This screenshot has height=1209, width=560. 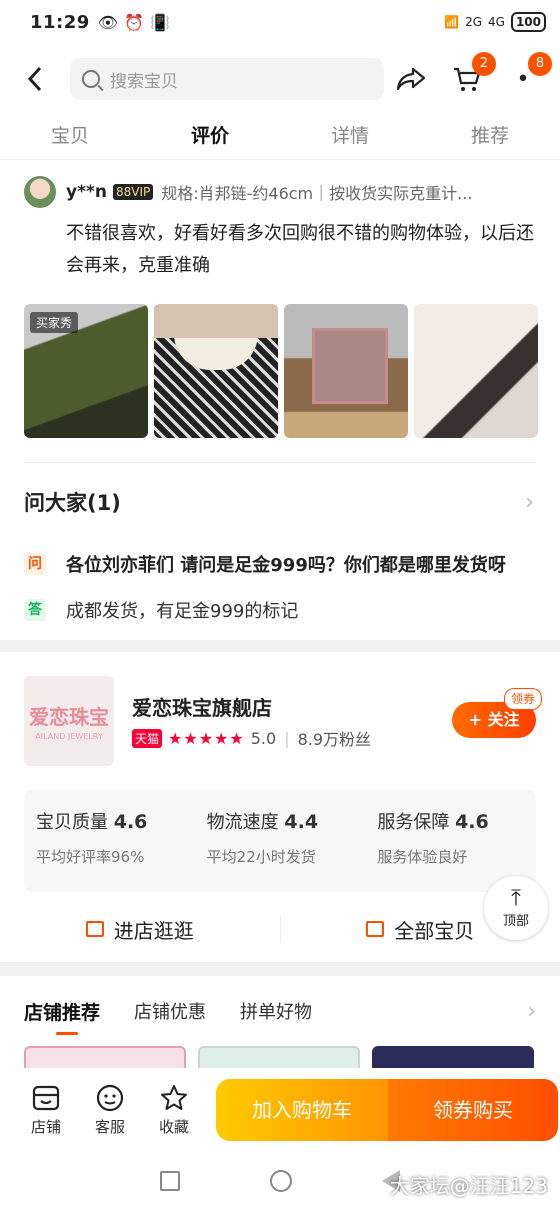 What do you see at coordinates (515, 921) in the screenshot?
I see `back-to-top-label: 顶部` at bounding box center [515, 921].